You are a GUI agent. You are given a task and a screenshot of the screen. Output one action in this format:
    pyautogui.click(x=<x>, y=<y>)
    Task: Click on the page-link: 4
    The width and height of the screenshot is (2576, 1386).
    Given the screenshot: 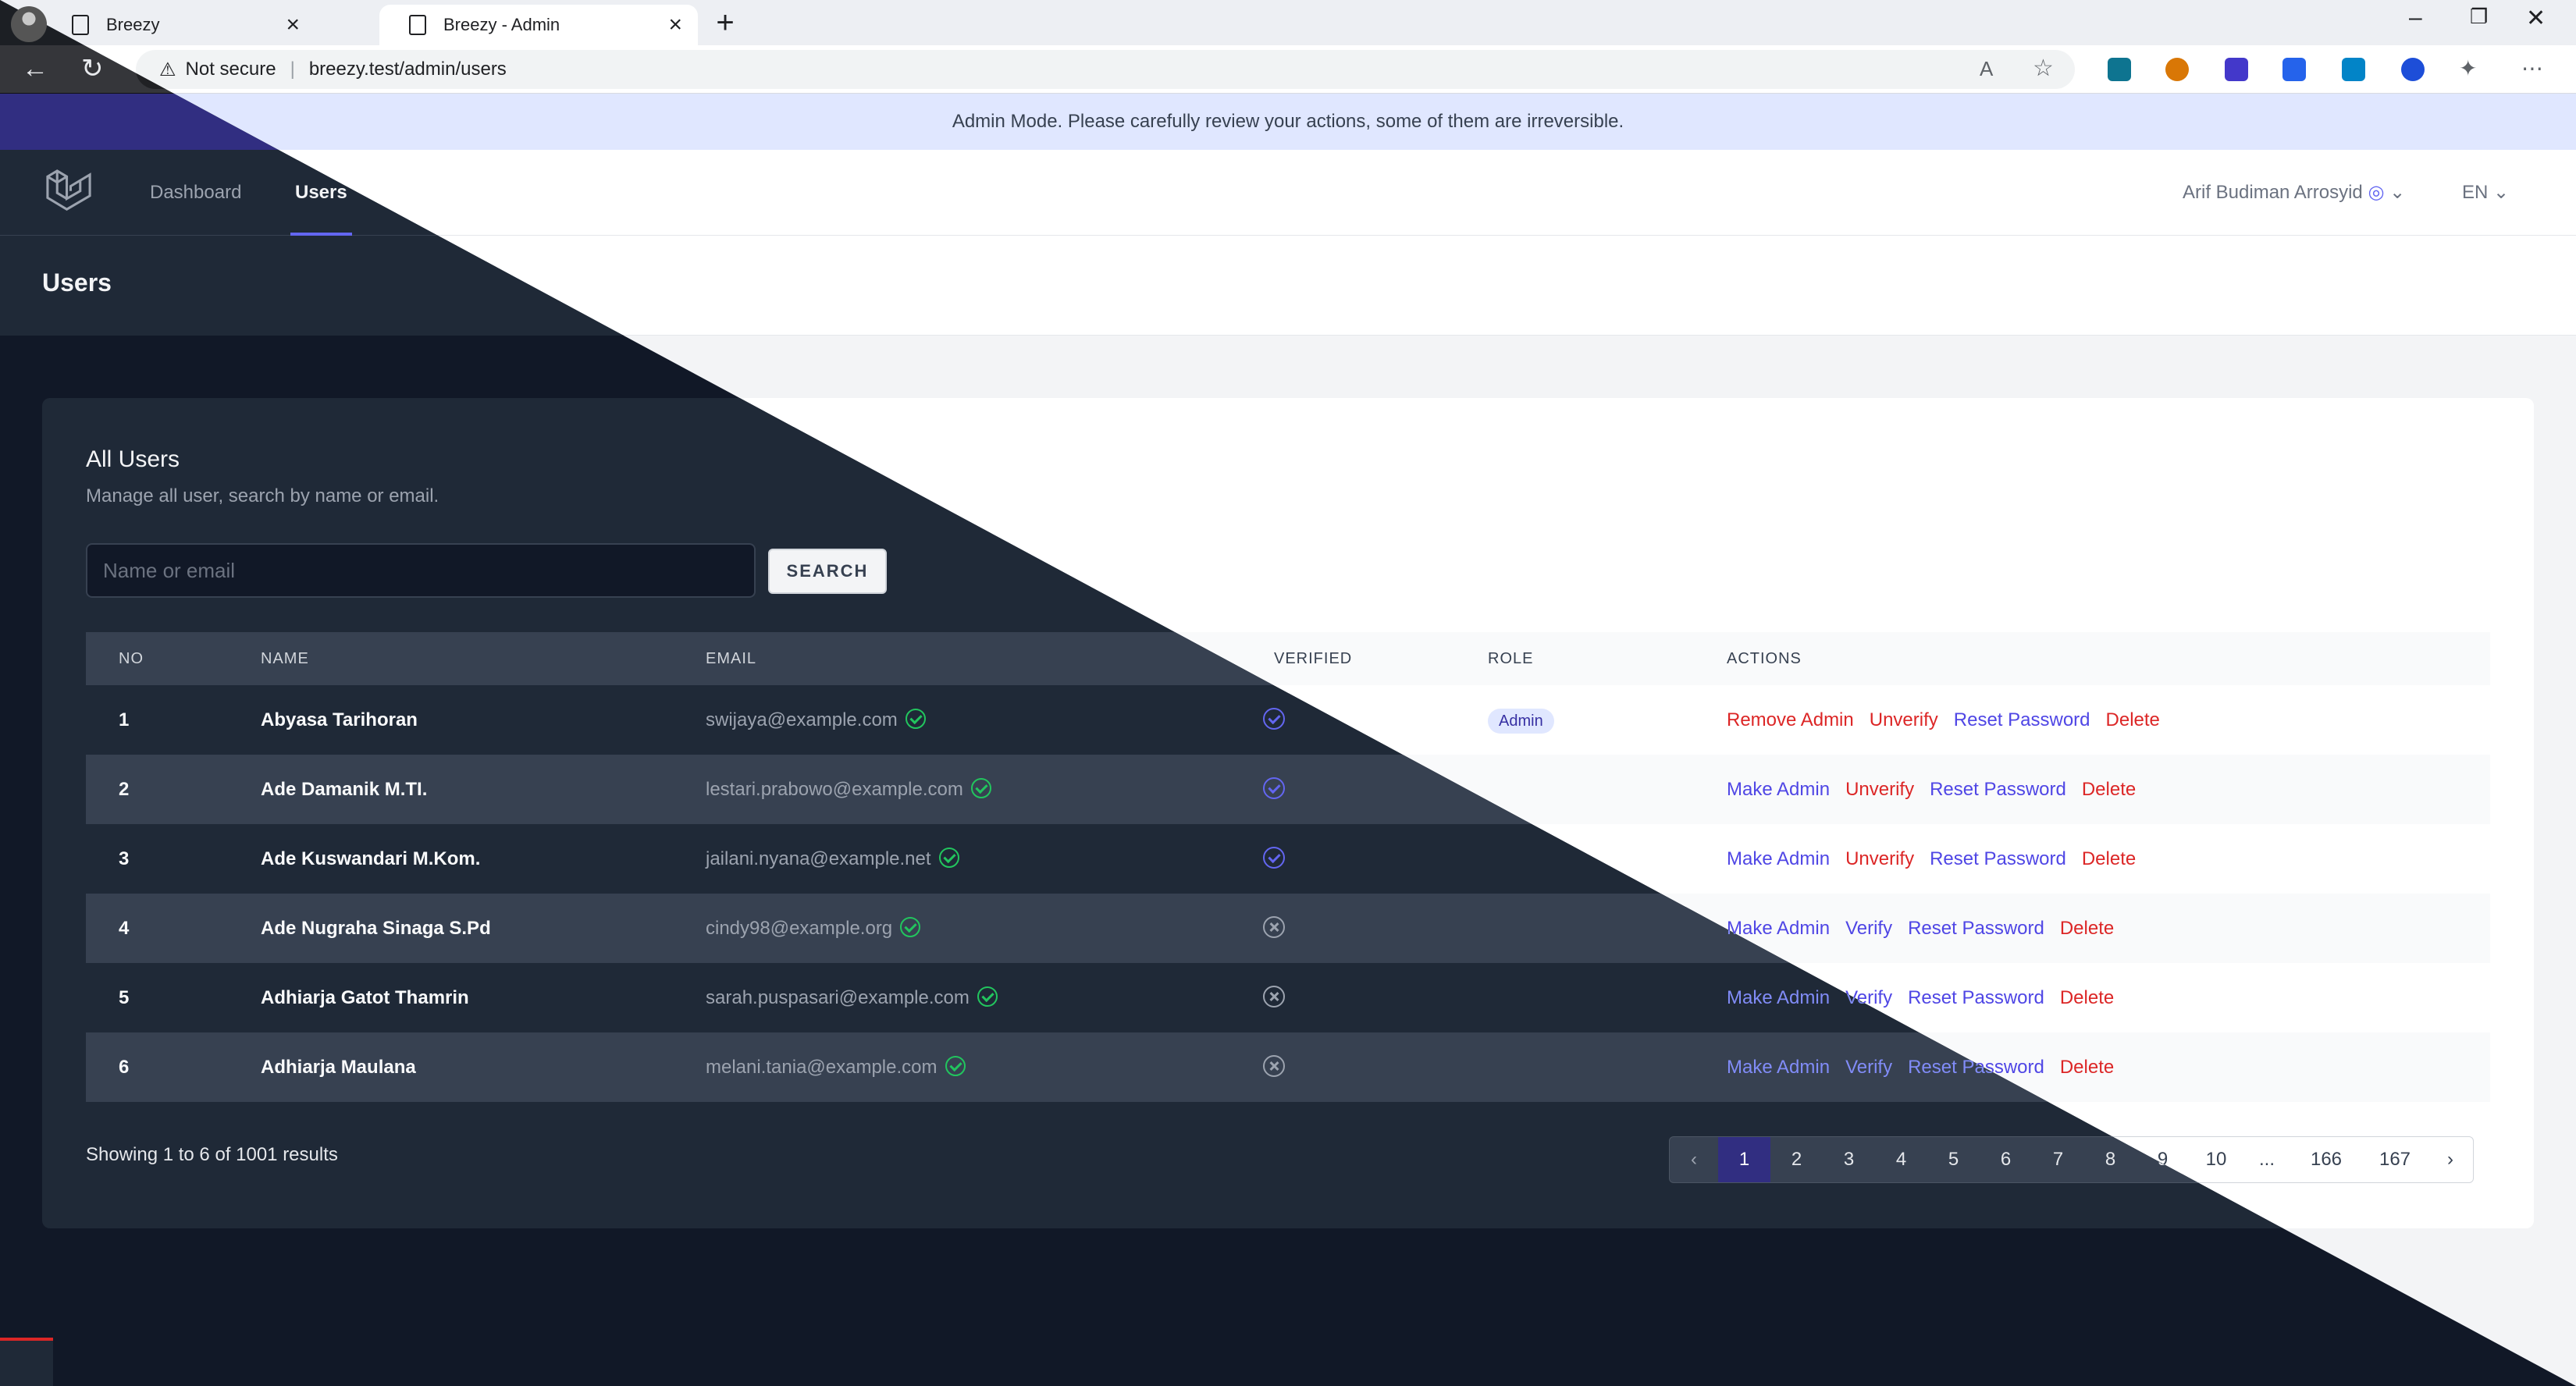 What is the action you would take?
    pyautogui.click(x=1901, y=1159)
    